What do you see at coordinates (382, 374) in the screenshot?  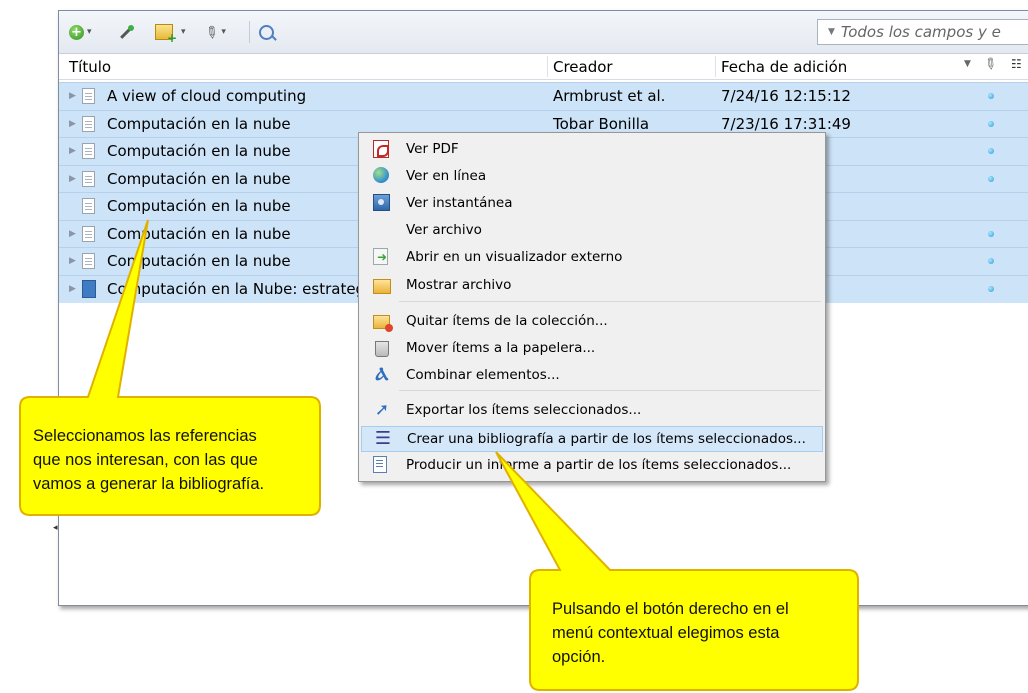 I see `merge-icon: Ⲁ` at bounding box center [382, 374].